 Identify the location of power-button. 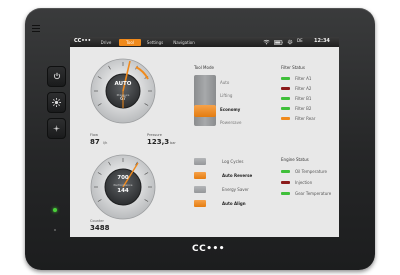
(56, 76).